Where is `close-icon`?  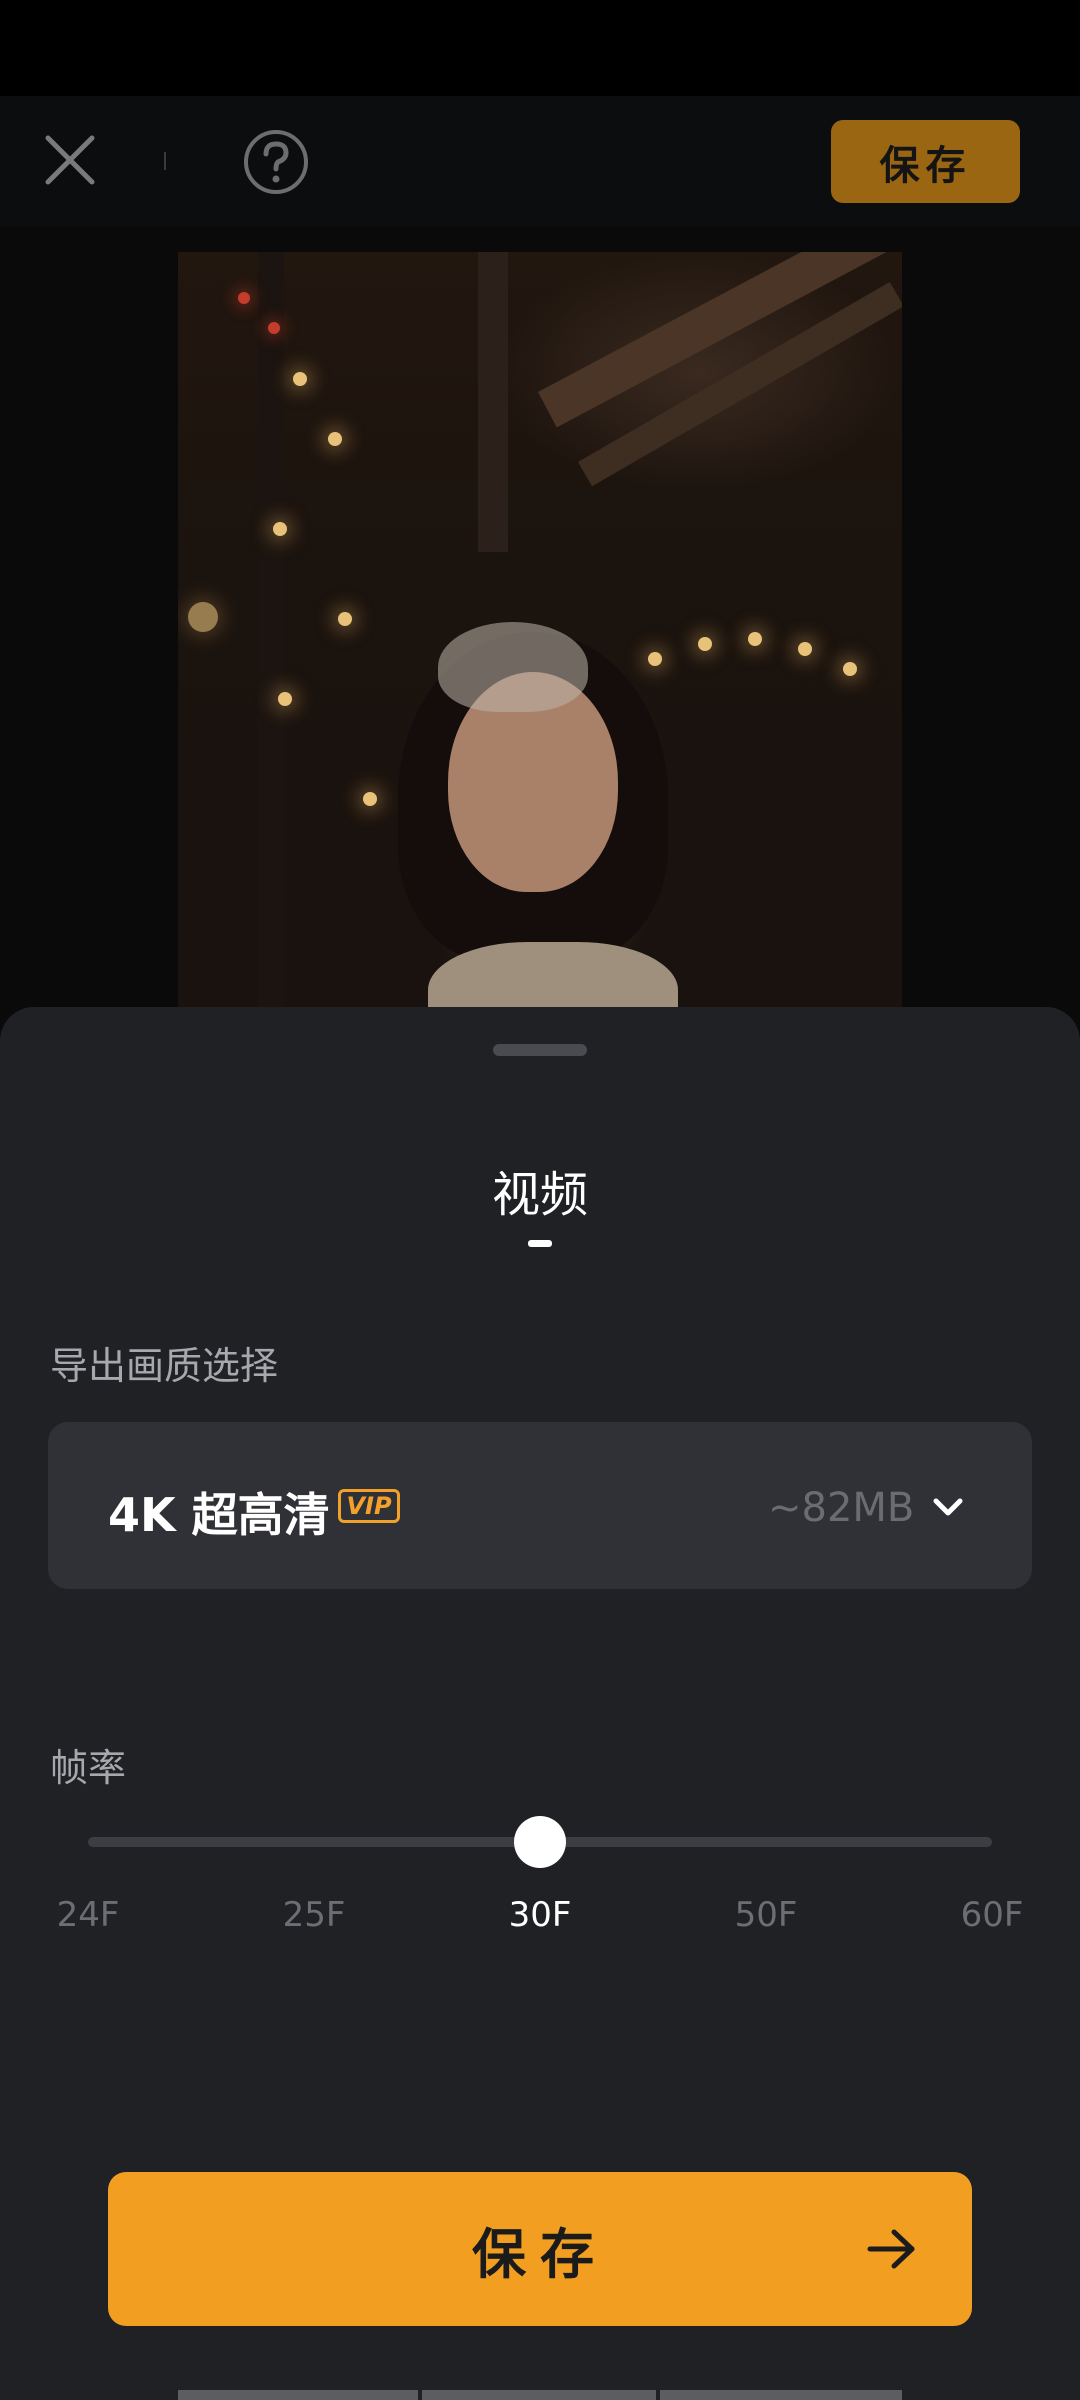
close-icon is located at coordinates (70, 160).